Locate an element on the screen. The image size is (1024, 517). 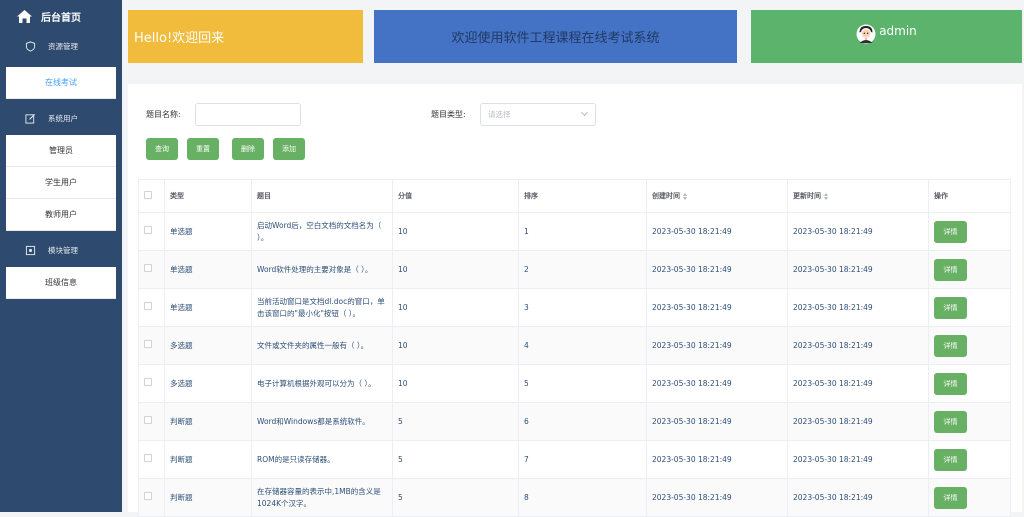
sidebar-home-label: 后台首页 is located at coordinates (61, 18).